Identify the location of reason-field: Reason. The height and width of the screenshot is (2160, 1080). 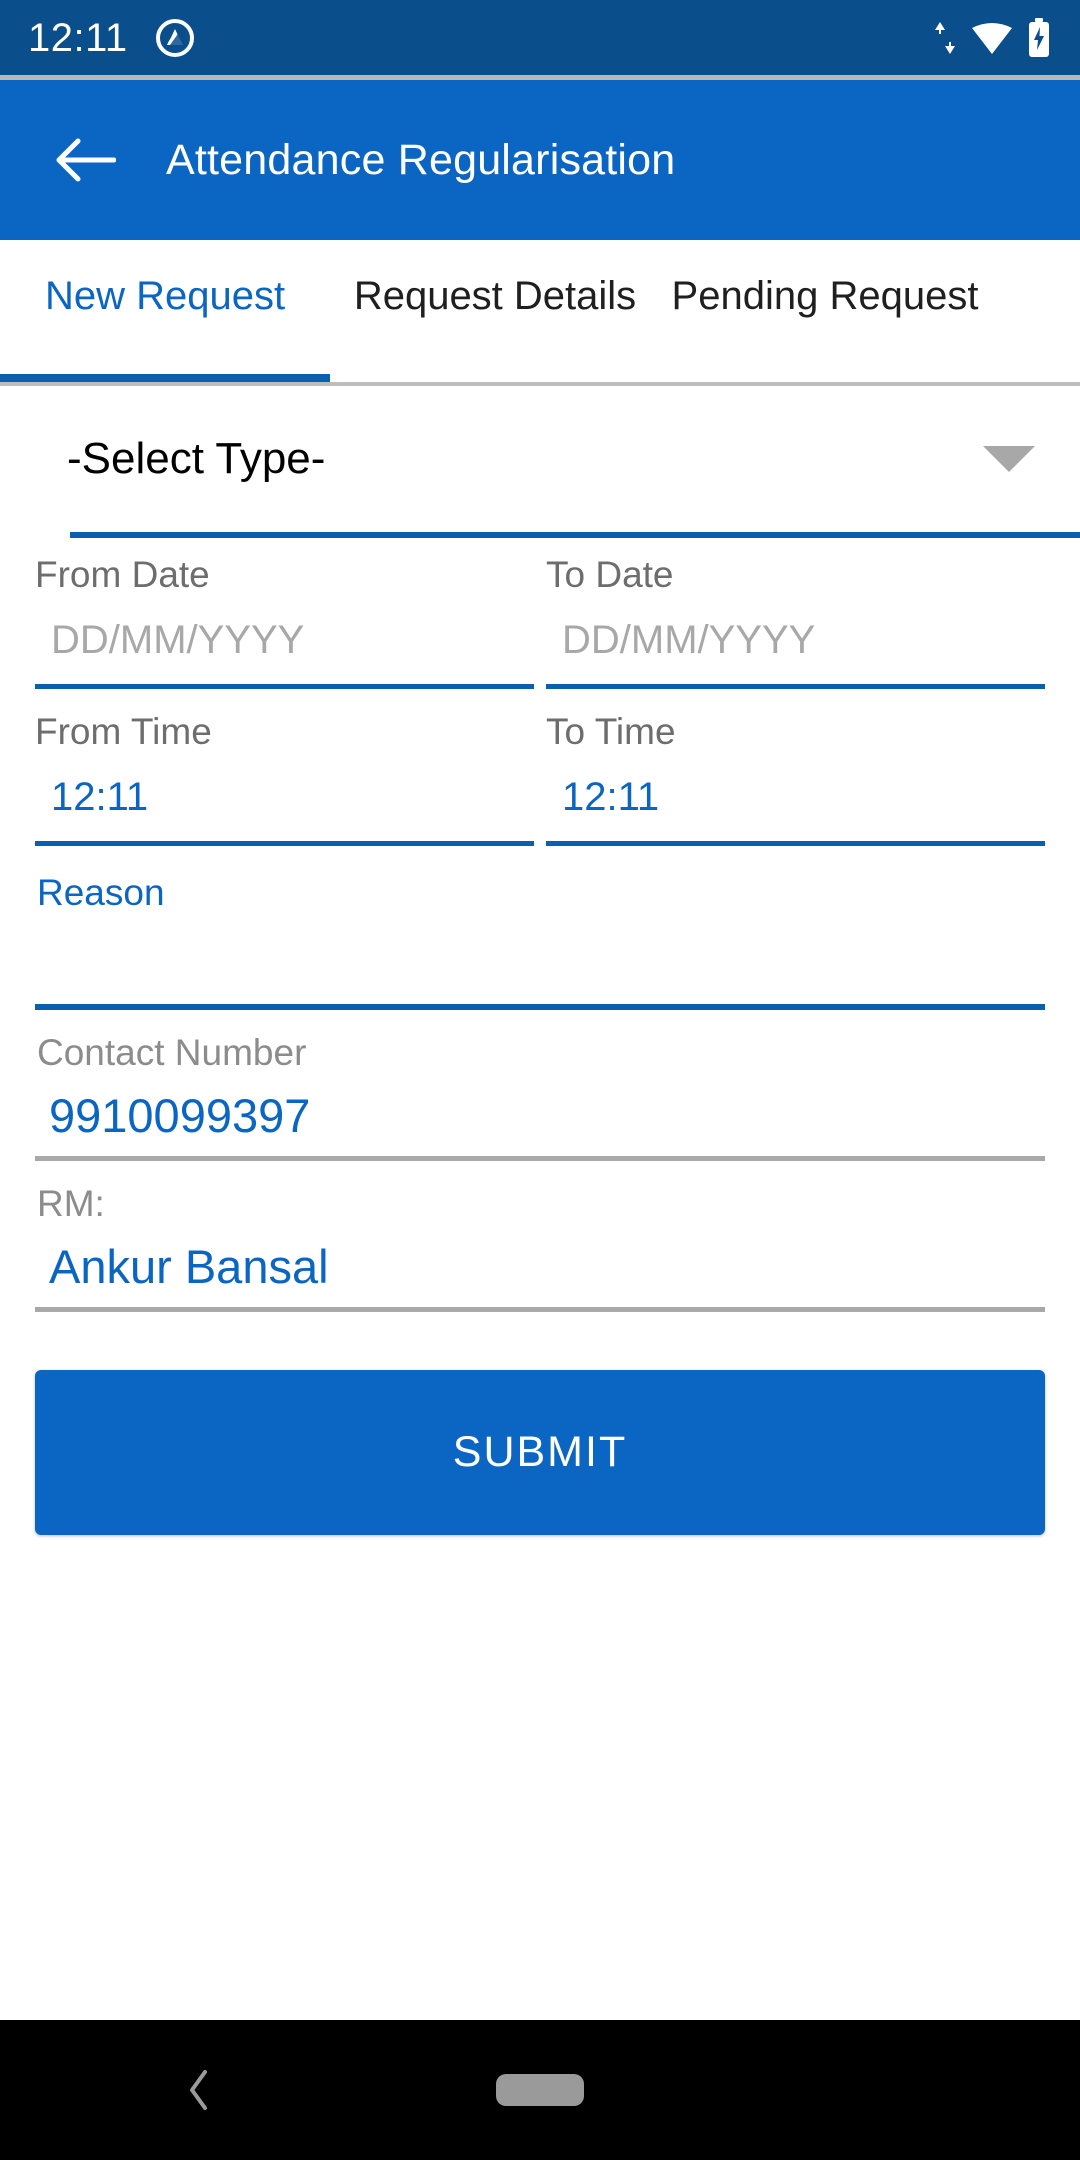
(540, 928).